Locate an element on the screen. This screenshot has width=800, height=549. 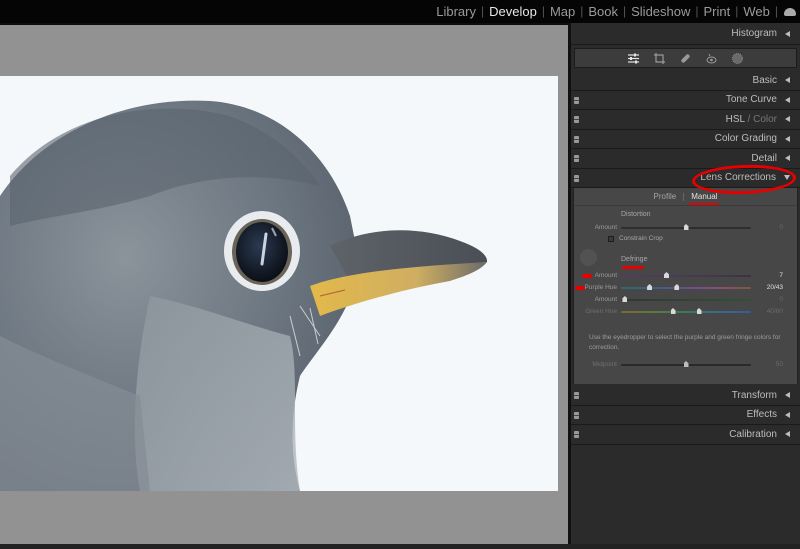
edit-sliders-icon is located at coordinates (633, 58).